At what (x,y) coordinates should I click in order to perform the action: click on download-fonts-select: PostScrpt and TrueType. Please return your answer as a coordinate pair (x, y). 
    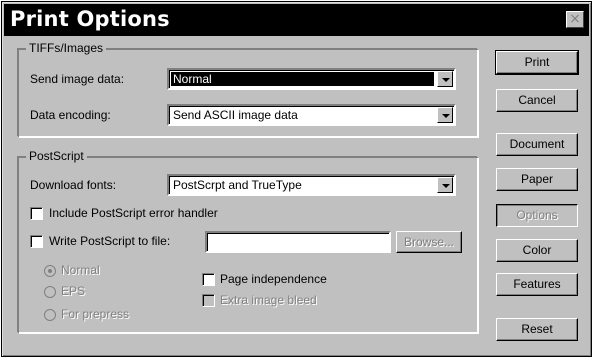
    Looking at the image, I should click on (311, 185).